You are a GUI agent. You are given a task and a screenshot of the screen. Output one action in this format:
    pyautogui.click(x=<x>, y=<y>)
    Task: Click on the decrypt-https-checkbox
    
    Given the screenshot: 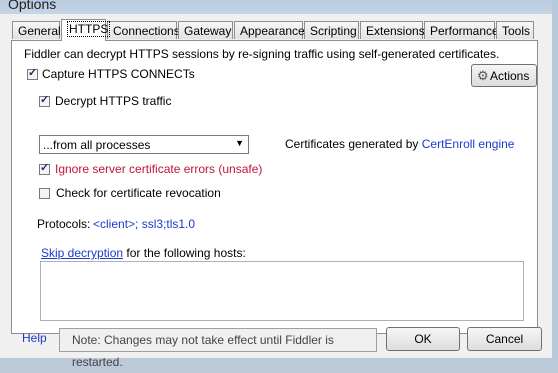 What is the action you would take?
    pyautogui.click(x=44, y=100)
    